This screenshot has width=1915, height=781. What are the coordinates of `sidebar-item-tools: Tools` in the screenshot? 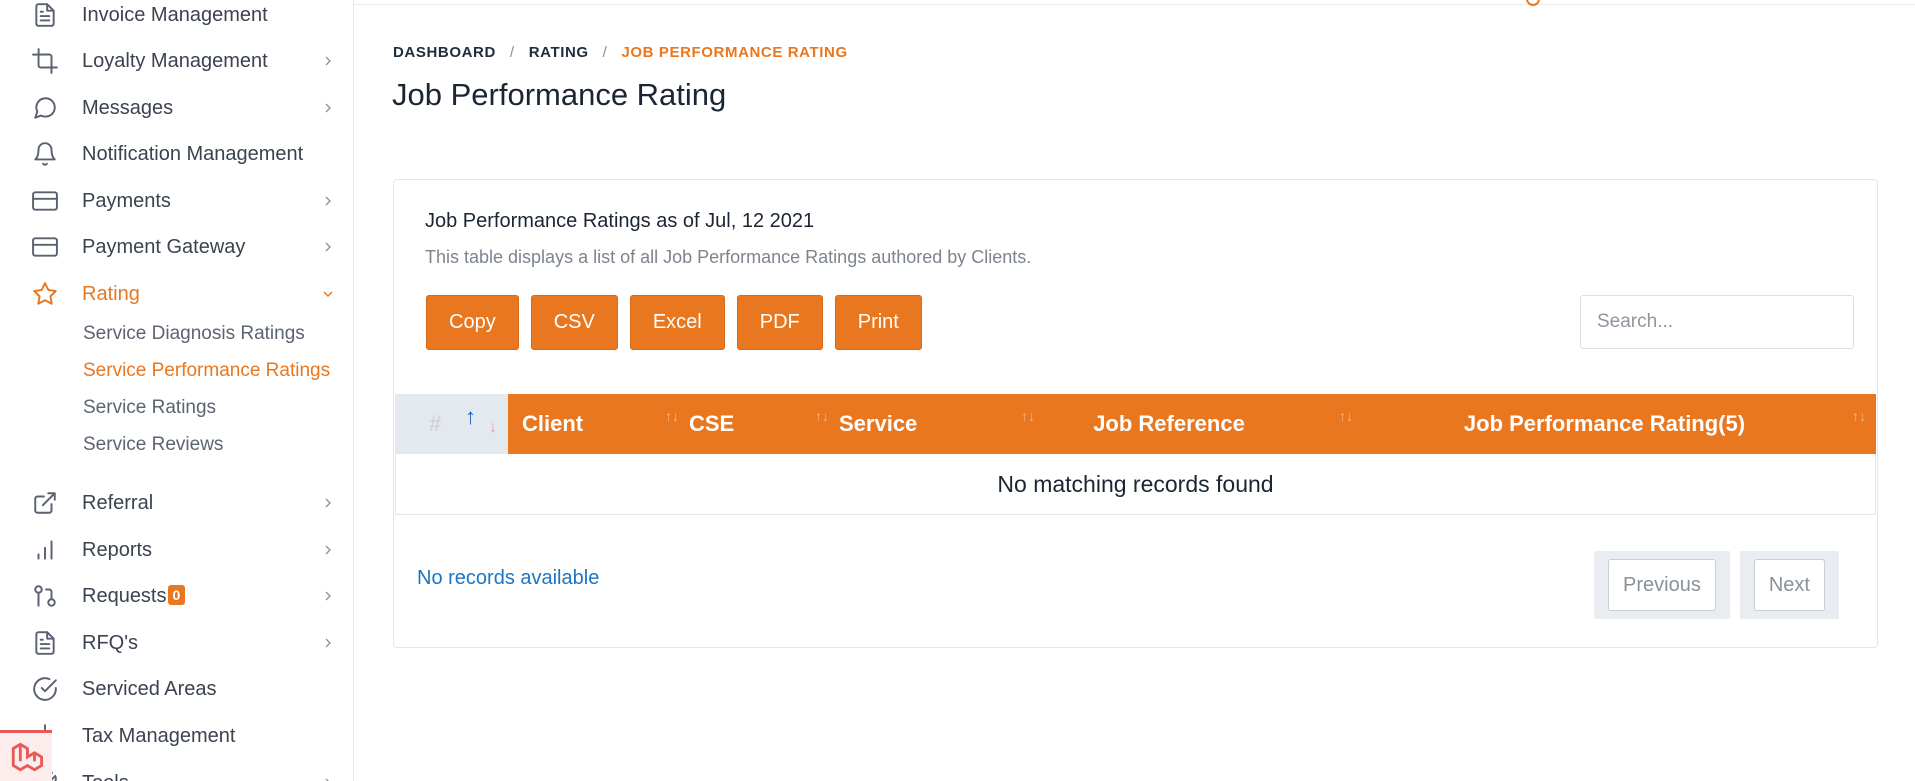 It's located at (176, 770).